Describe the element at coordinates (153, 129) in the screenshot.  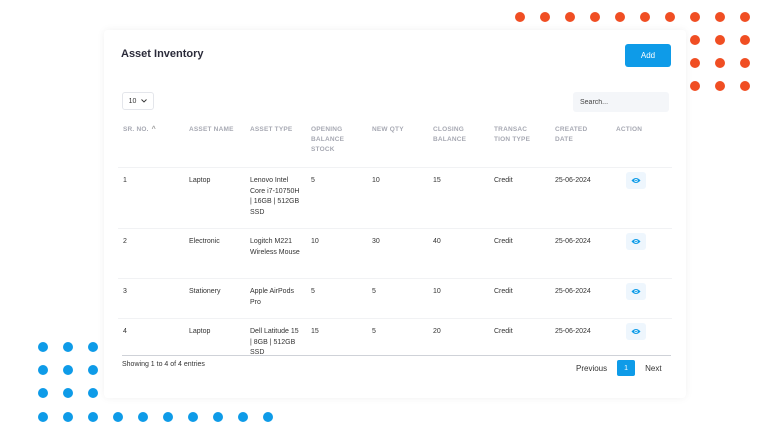
I see `sort-up-icon: ^` at that location.